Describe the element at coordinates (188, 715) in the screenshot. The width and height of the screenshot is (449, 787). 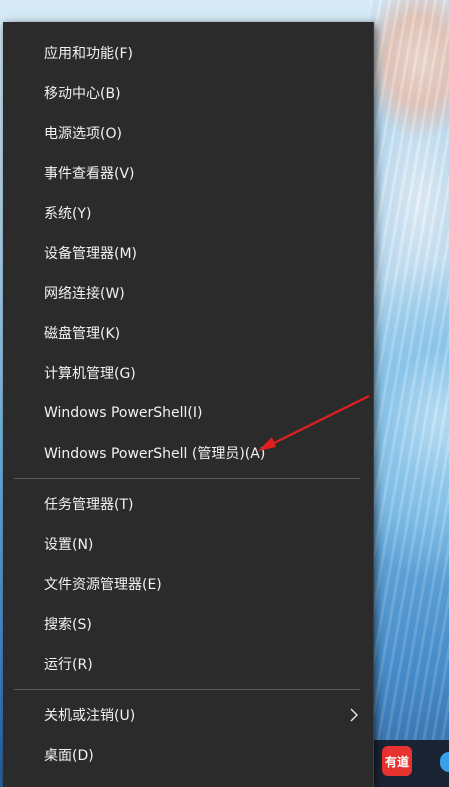
I see `menu-item-shutdown-or-sign-out: 关机或注销(U)` at that location.